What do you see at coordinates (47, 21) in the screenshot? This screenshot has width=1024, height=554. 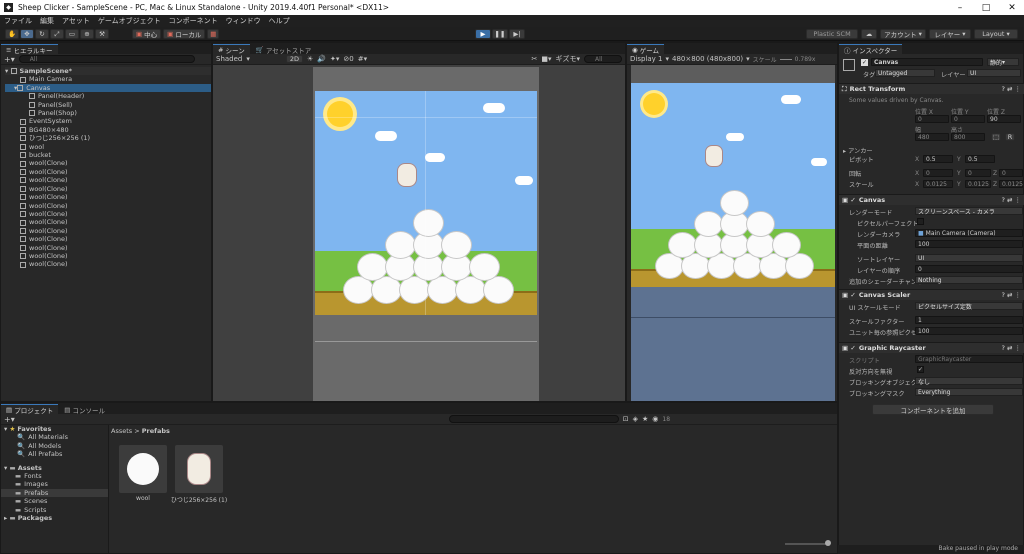 I see `menu-edit: 編集` at bounding box center [47, 21].